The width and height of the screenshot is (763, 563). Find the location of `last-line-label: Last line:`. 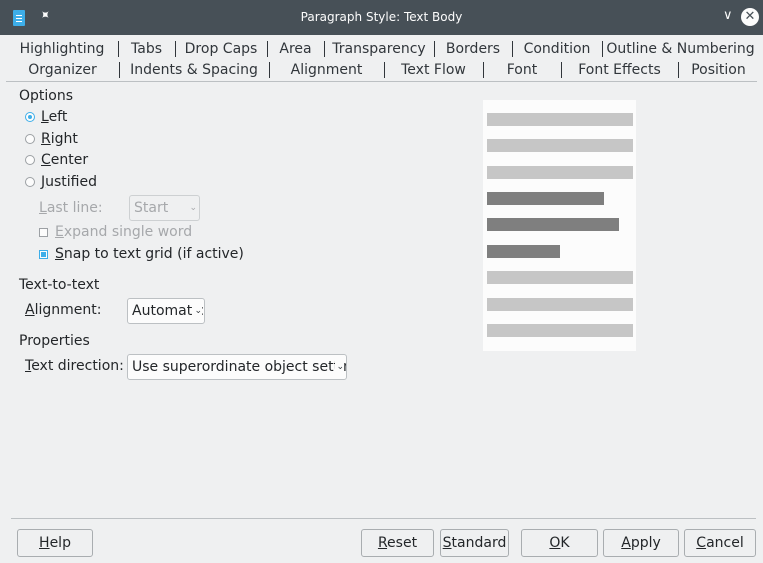

last-line-label: Last line: is located at coordinates (71, 208).